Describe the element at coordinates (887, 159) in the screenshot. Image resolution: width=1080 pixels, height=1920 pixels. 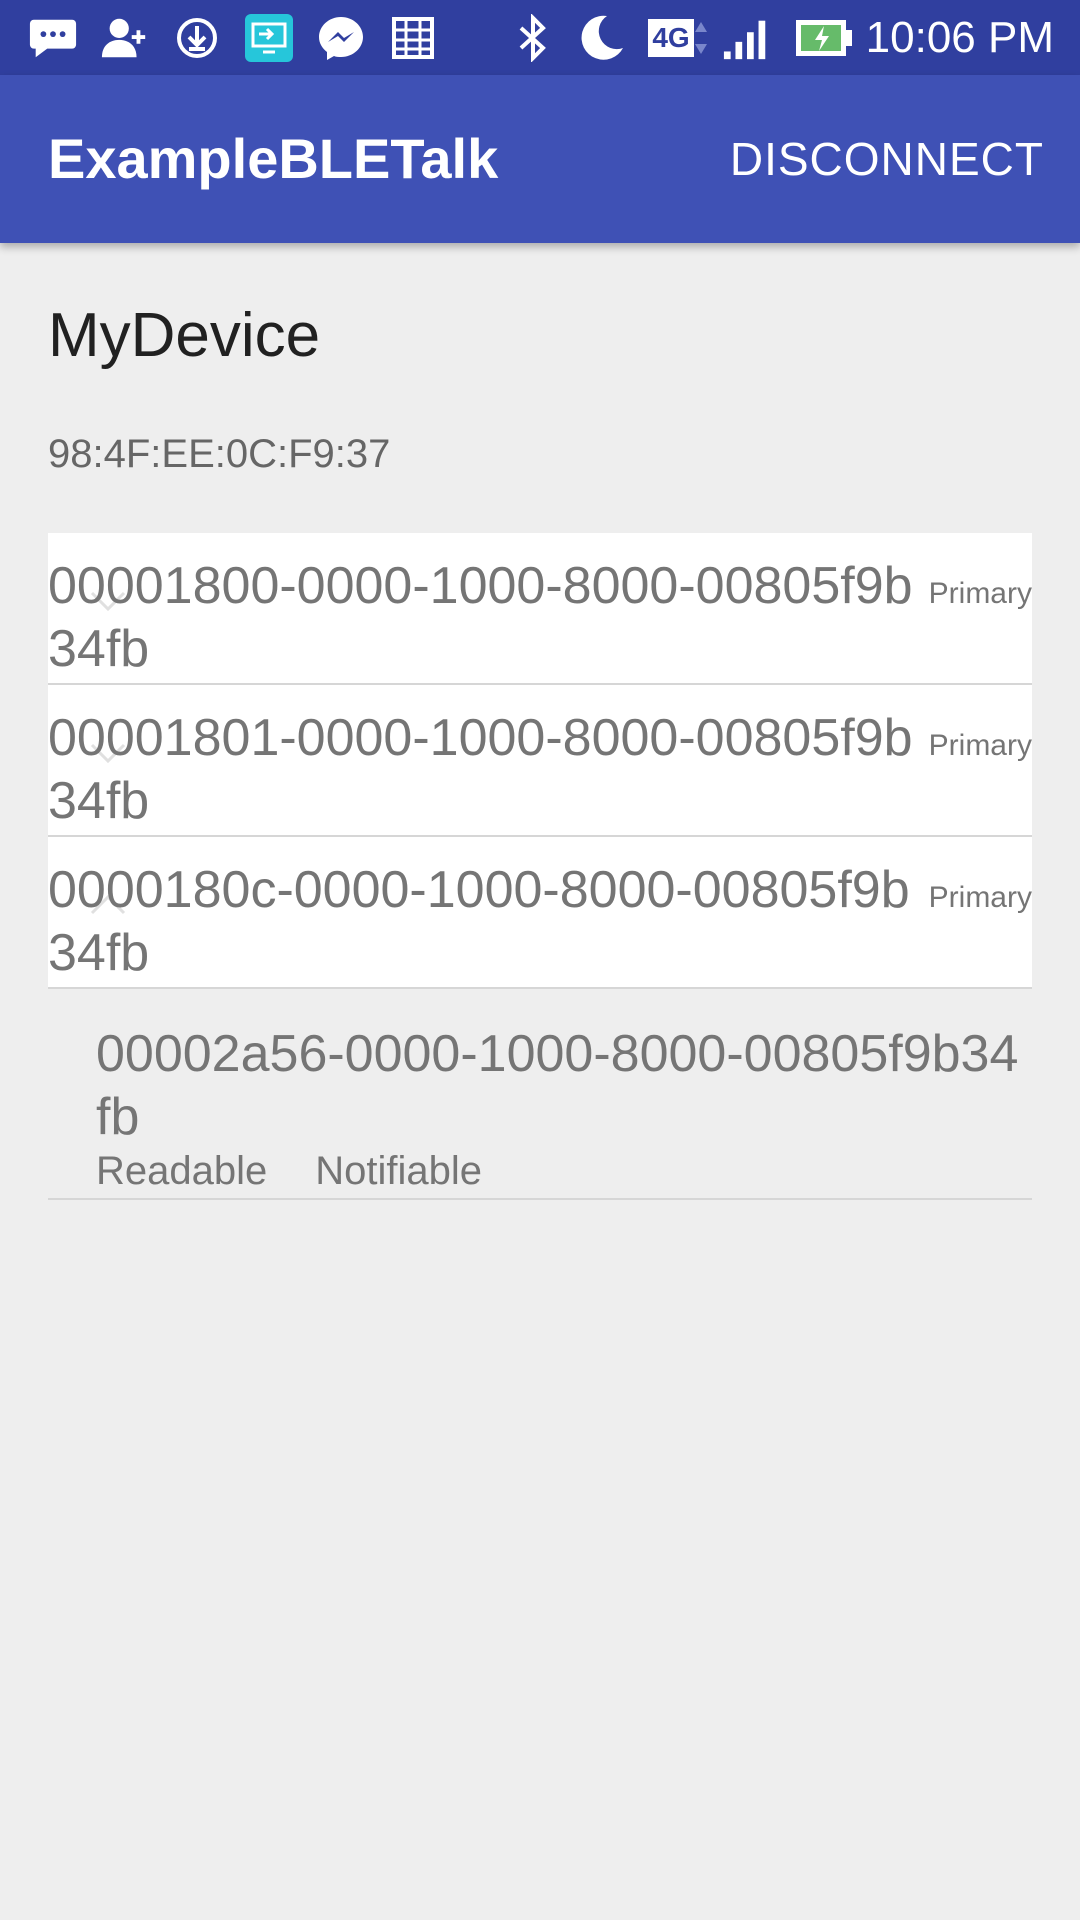
I see `disconnect-button: DISCONNECT` at that location.